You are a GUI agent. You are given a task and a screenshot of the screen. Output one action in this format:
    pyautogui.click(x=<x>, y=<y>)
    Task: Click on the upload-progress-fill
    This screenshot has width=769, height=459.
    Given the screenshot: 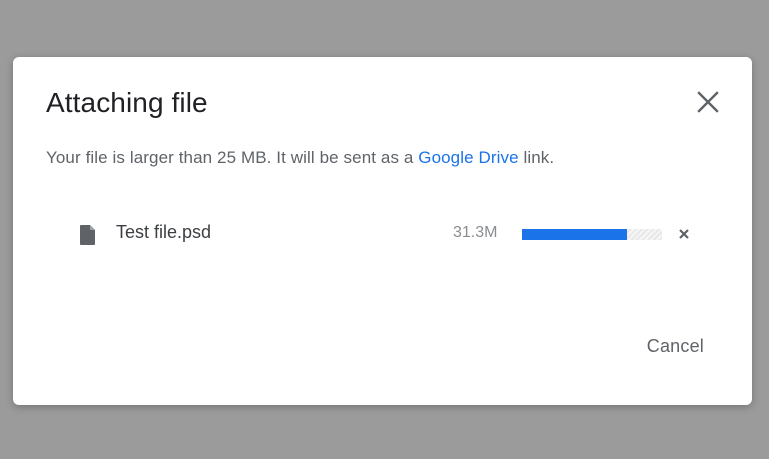 What is the action you would take?
    pyautogui.click(x=574, y=234)
    